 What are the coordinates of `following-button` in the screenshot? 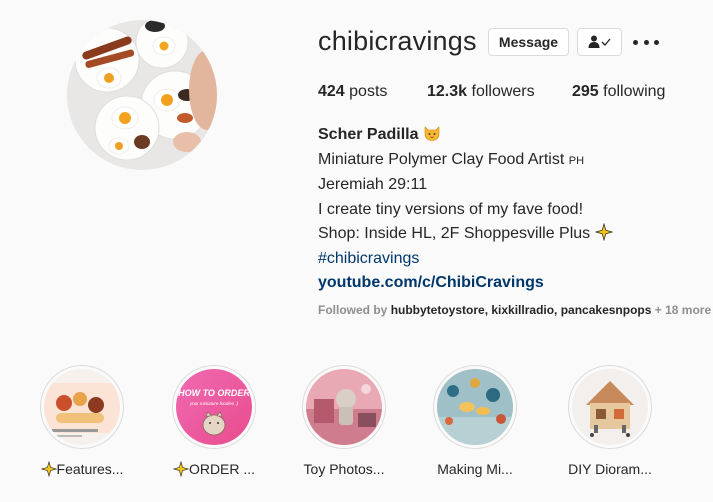 It's located at (599, 42).